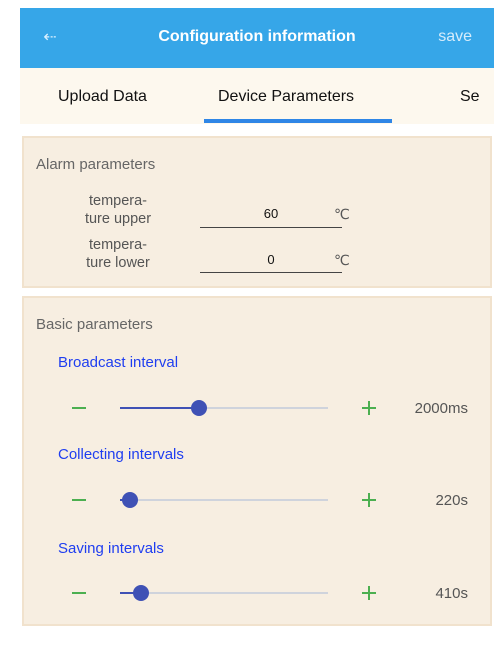 This screenshot has width=494, height=656. What do you see at coordinates (224, 593) in the screenshot?
I see `saving-intervals-slider` at bounding box center [224, 593].